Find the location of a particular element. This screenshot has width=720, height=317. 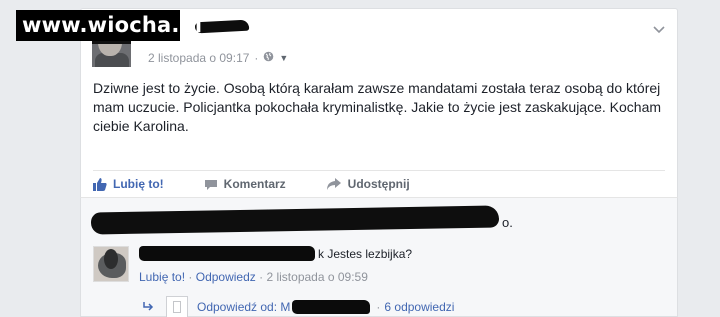

comment-text: k Jestes lezbijka? is located at coordinates (365, 254).